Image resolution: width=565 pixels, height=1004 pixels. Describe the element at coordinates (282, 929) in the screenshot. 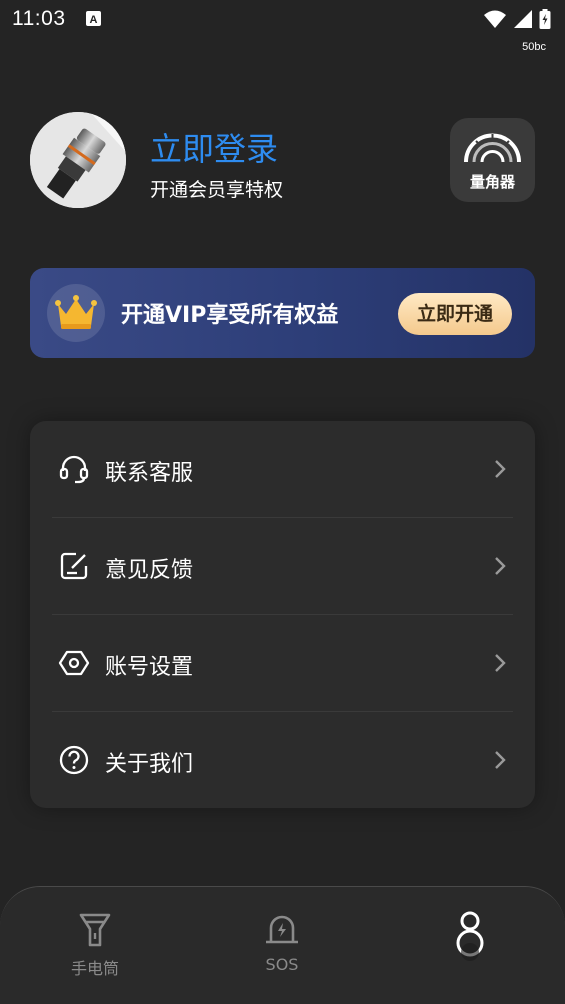

I see `alarm-icon` at that location.